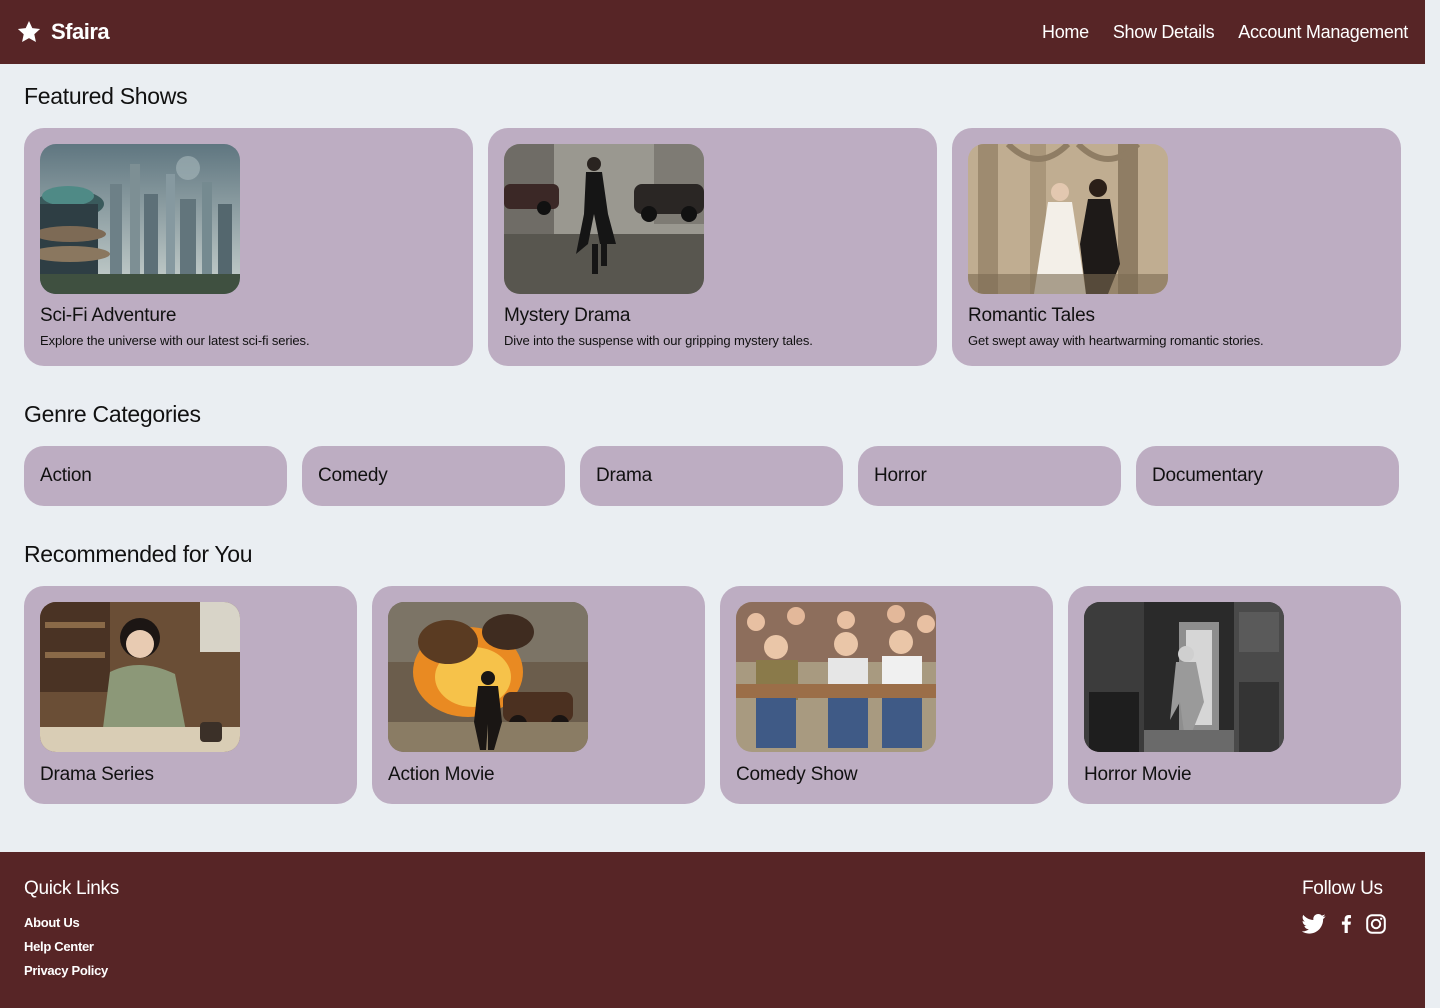  I want to click on genre-categories-heading: Genre Categories, so click(112, 414).